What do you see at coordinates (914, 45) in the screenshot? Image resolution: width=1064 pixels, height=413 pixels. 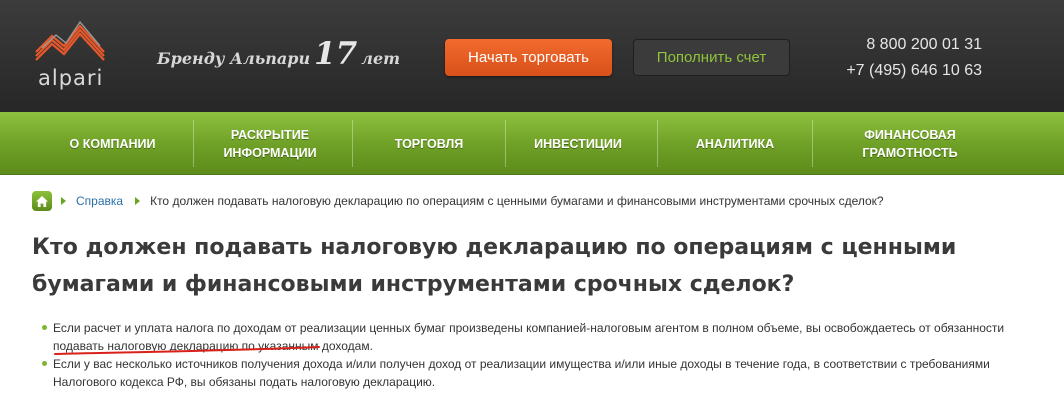 I see `phone-tollfree: 8 800 200 01 31` at bounding box center [914, 45].